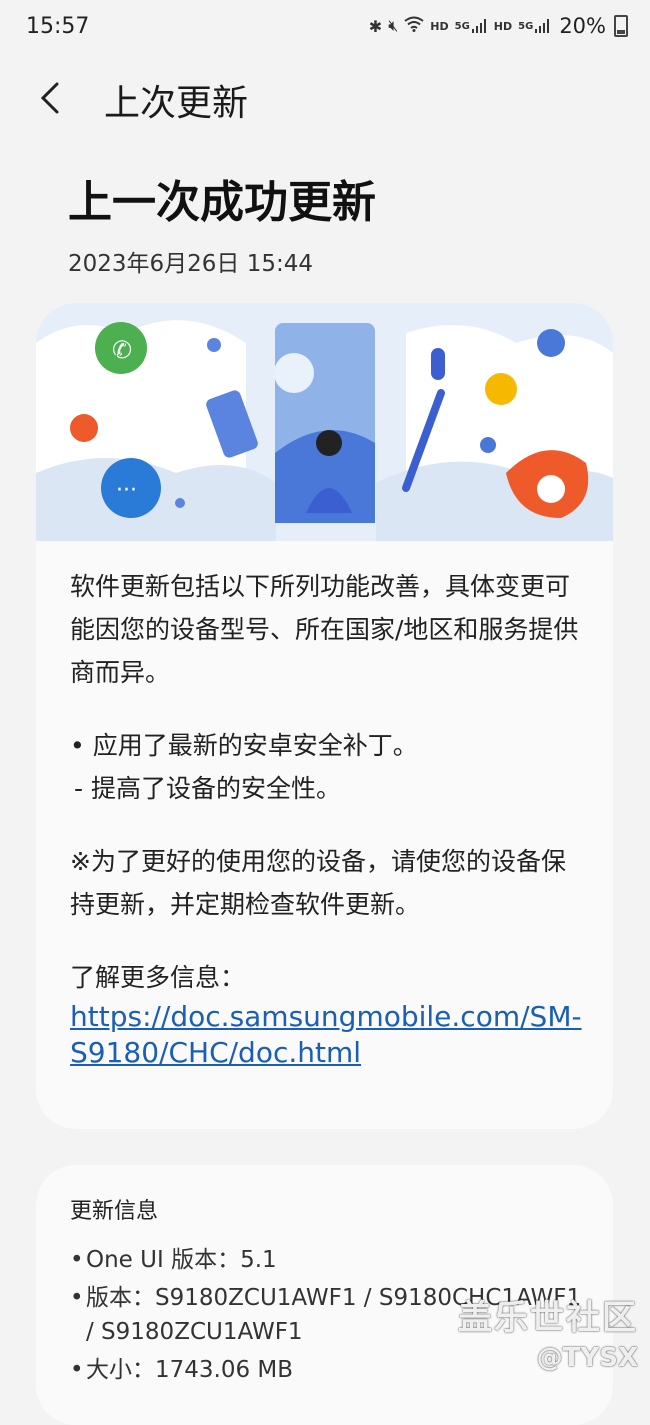  Describe the element at coordinates (621, 26) in the screenshot. I see `battery-icon` at that location.